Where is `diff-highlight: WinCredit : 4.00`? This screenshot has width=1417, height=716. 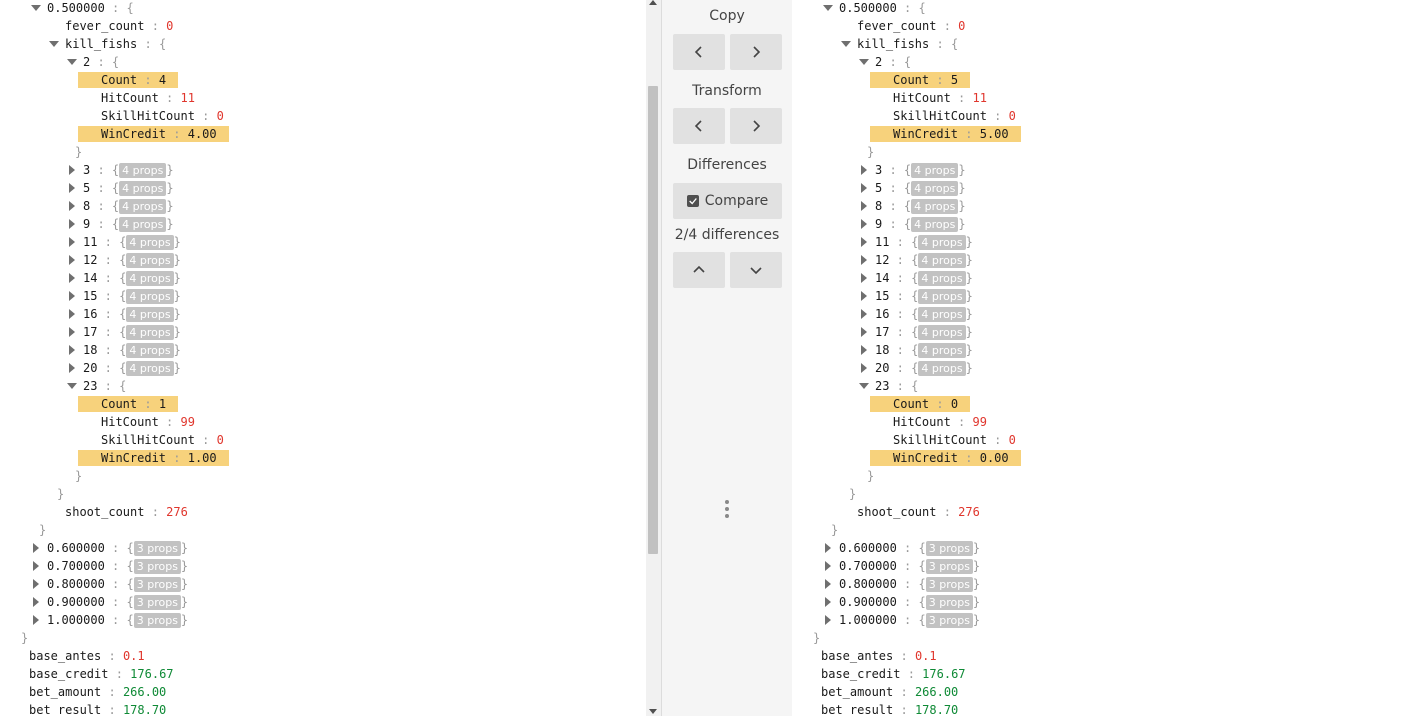 diff-highlight: WinCredit : 4.00 is located at coordinates (153, 134).